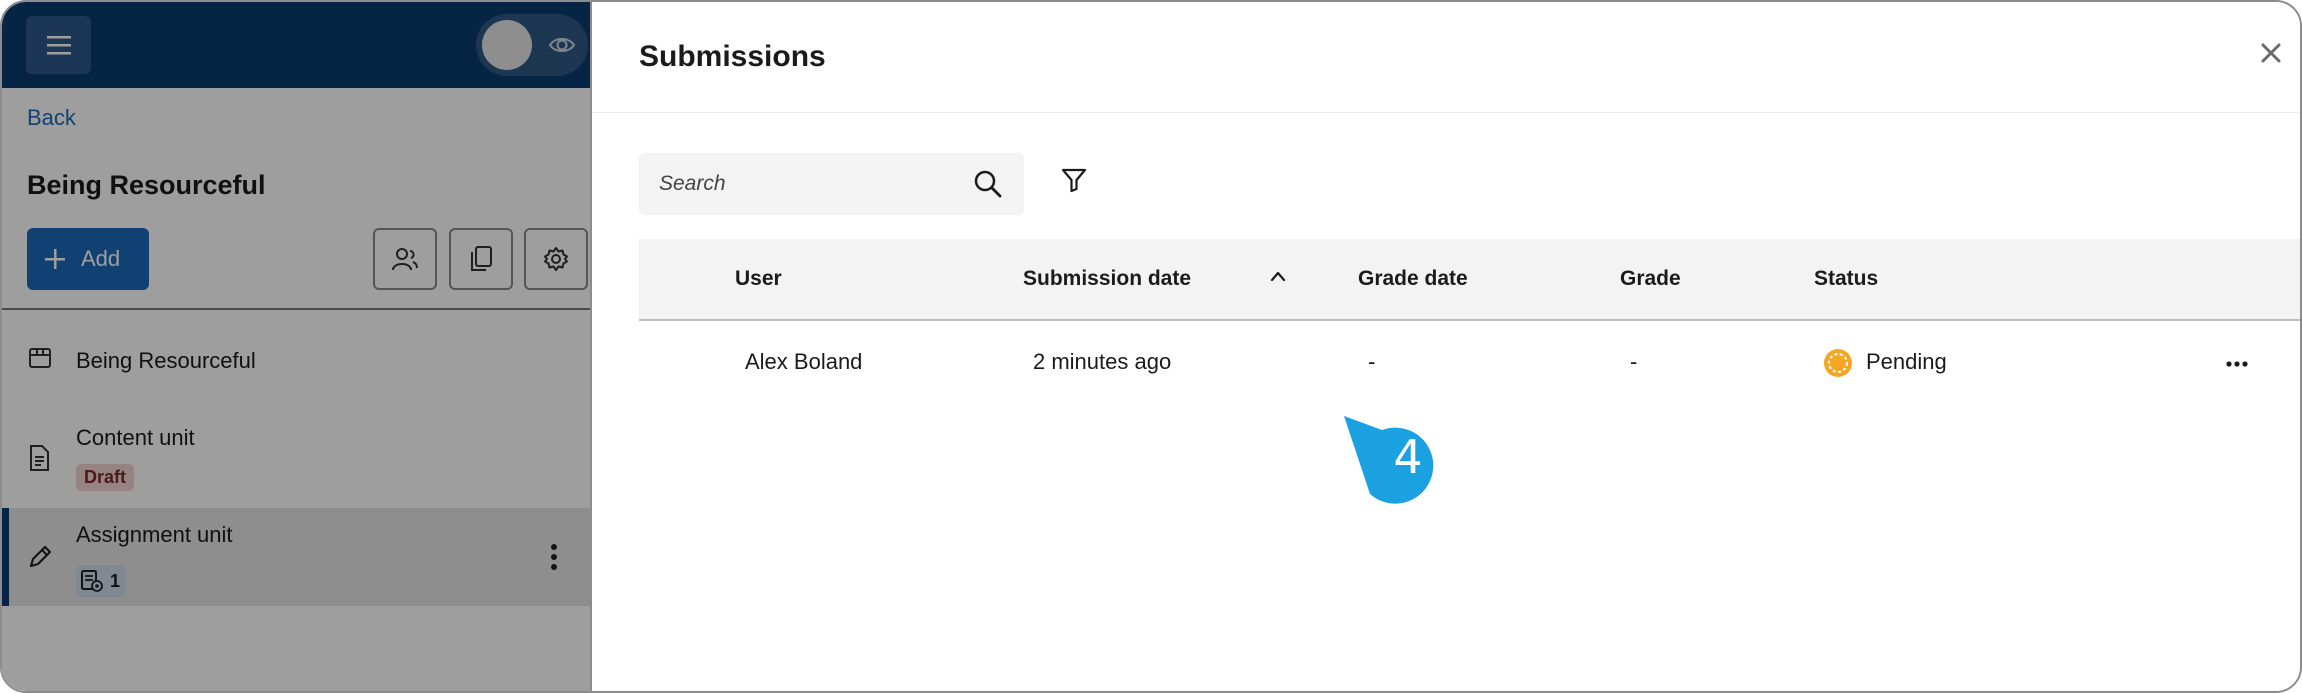 Image resolution: width=2302 pixels, height=693 pixels. What do you see at coordinates (2271, 53) in the screenshot?
I see `close-icon` at bounding box center [2271, 53].